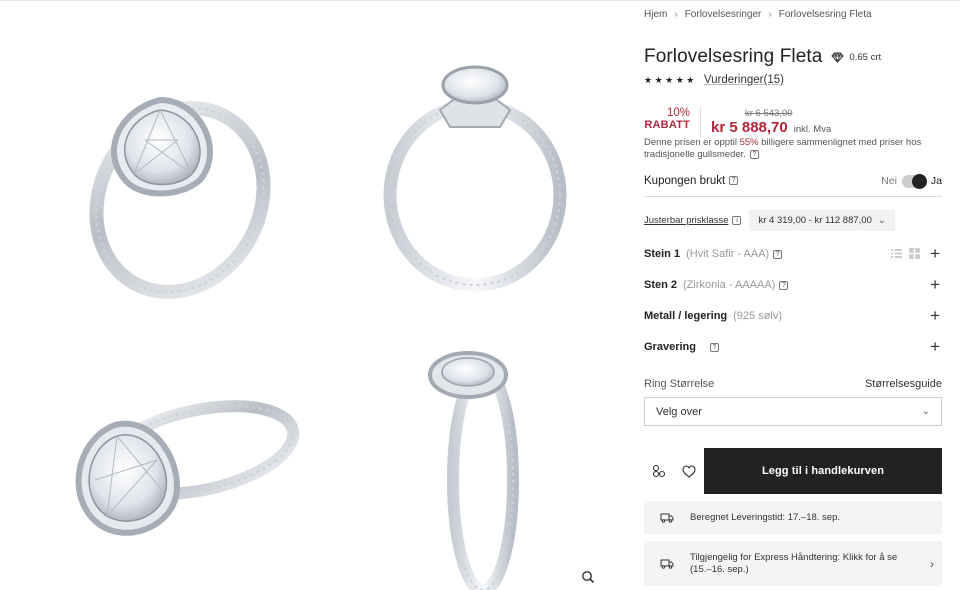 The width and height of the screenshot is (960, 590). I want to click on size-guide-link: Størrelsesguide, so click(903, 384).